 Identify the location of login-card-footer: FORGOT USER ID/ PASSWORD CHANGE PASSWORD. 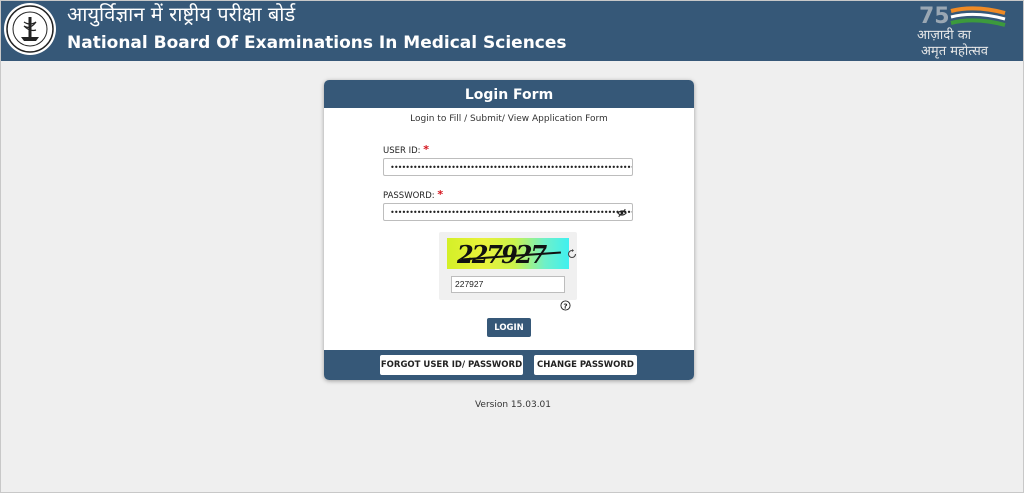
(509, 365).